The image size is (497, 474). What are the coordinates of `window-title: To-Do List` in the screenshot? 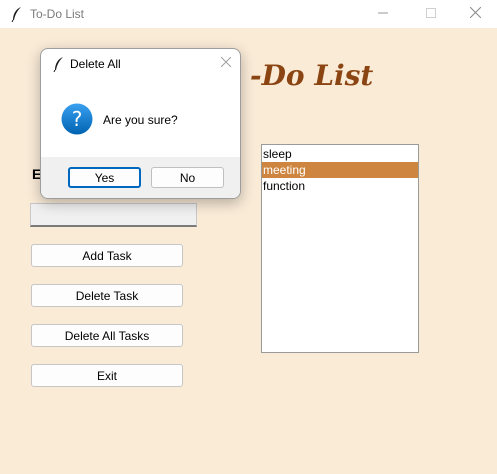 It's located at (57, 14).